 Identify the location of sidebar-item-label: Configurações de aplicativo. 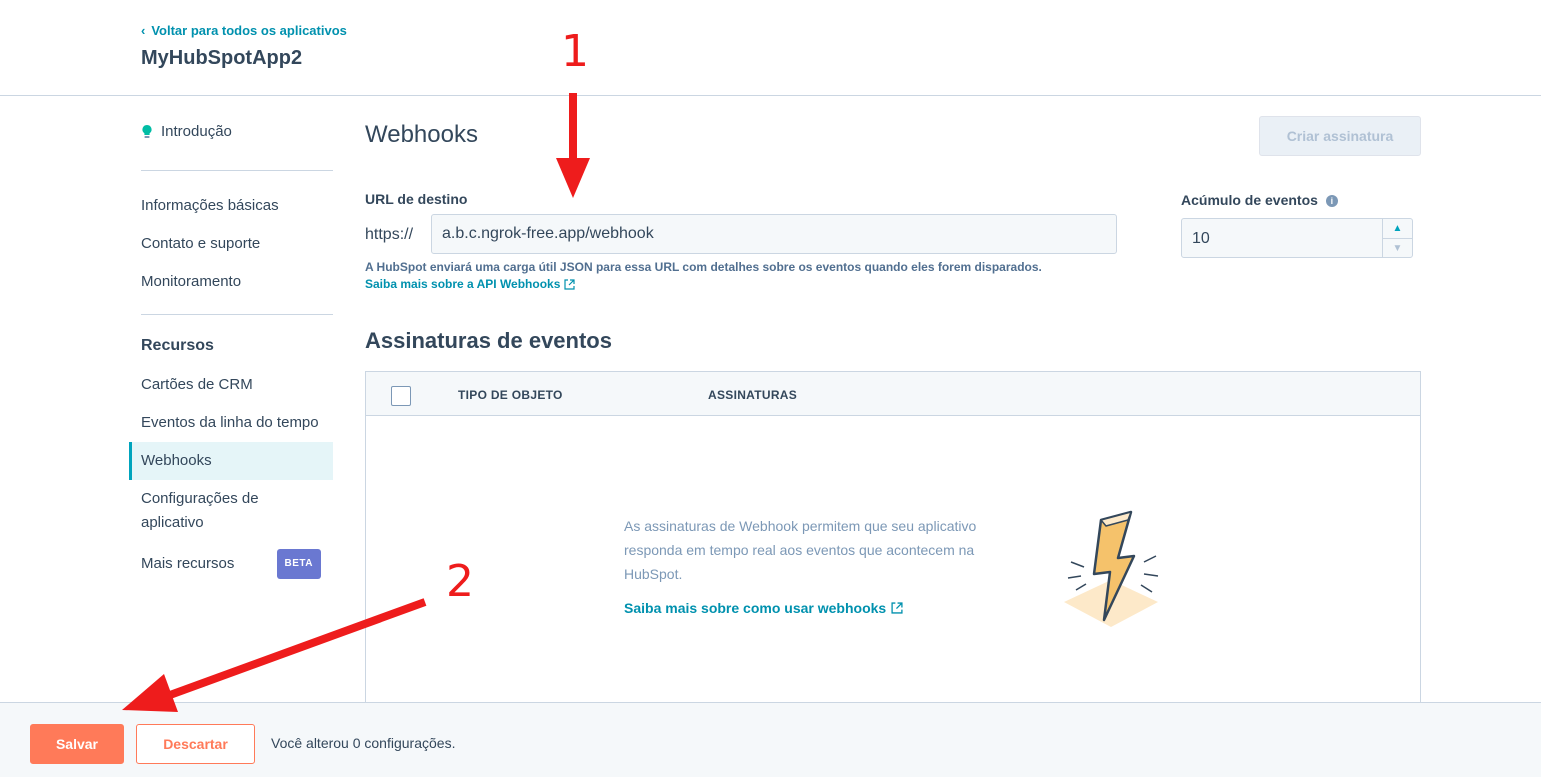
(200, 510).